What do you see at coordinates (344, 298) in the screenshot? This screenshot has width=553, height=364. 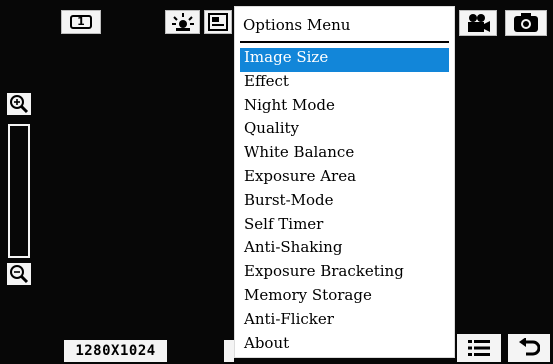 I see `menu-item-memory-storage: Memory Storage` at bounding box center [344, 298].